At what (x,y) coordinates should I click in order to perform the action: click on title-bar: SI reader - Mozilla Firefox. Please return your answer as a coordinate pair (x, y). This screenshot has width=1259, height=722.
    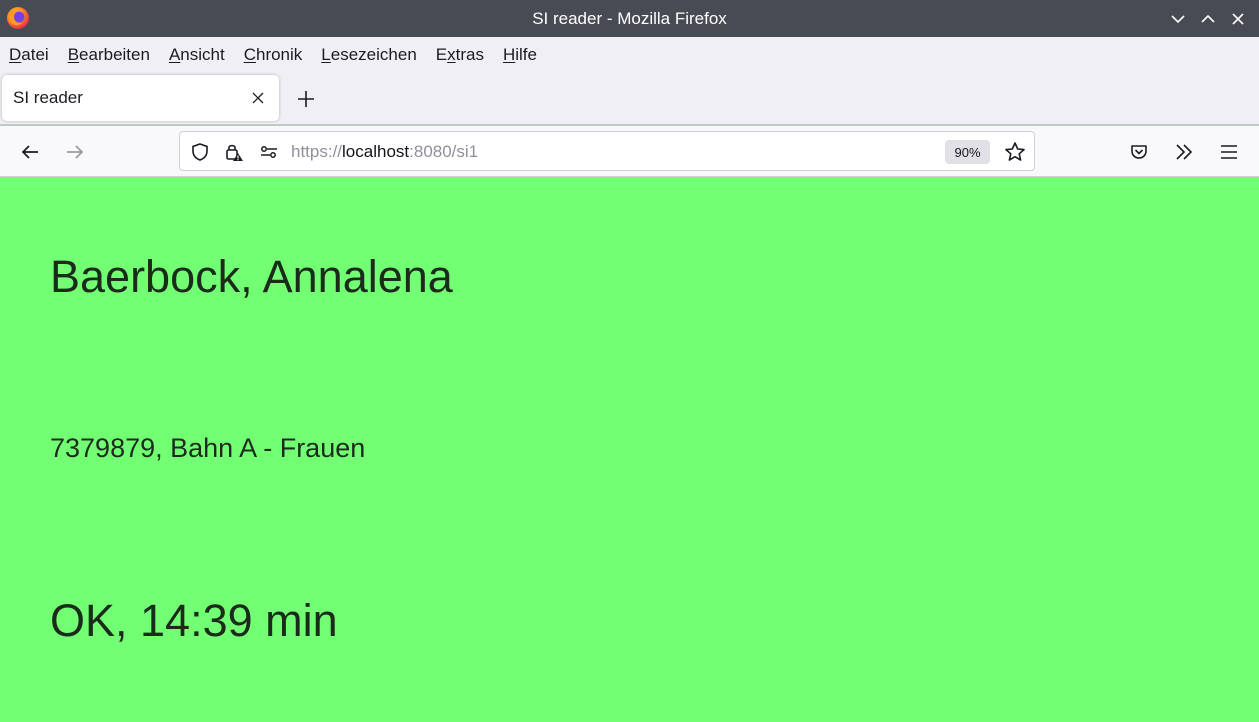
    Looking at the image, I should click on (629, 18).